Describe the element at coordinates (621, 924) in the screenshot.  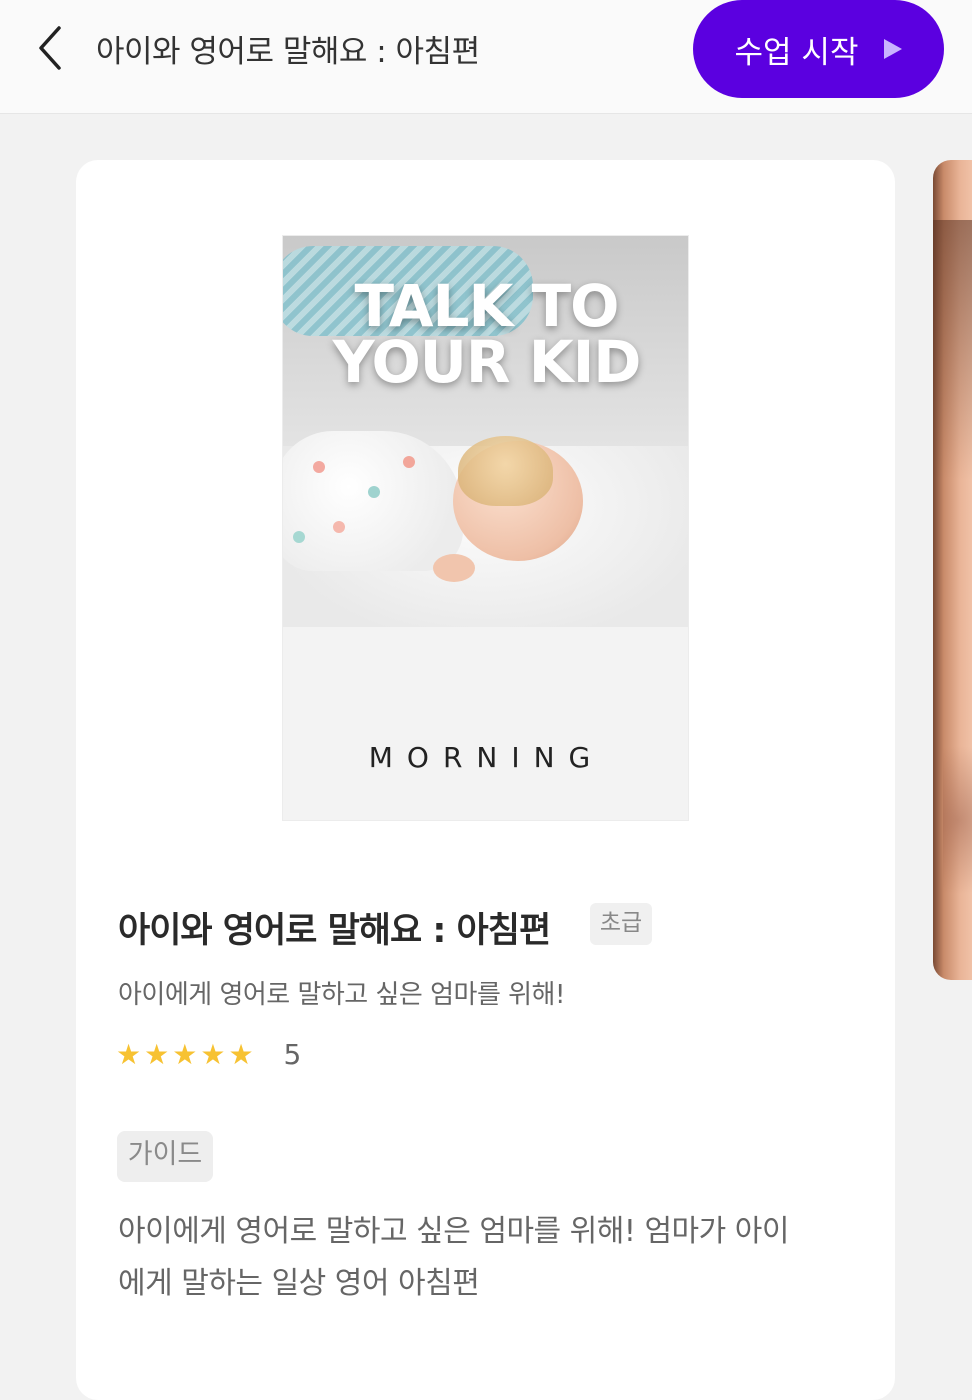
I see `level-badge: 초급` at that location.